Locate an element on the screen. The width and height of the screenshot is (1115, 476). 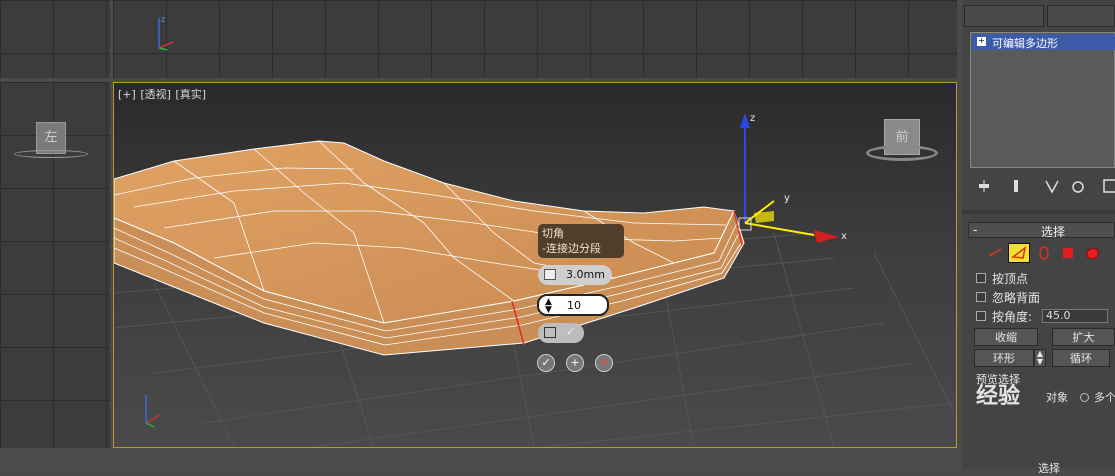
viewport-front: z is located at coordinates (535, 39).